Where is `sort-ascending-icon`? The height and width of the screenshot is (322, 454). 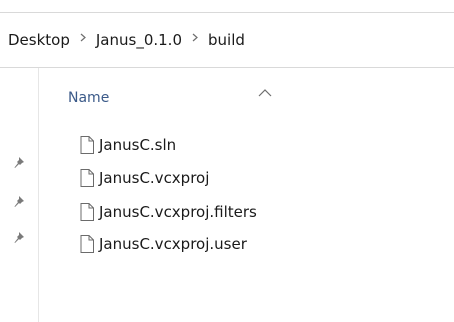
sort-ascending-icon is located at coordinates (265, 89).